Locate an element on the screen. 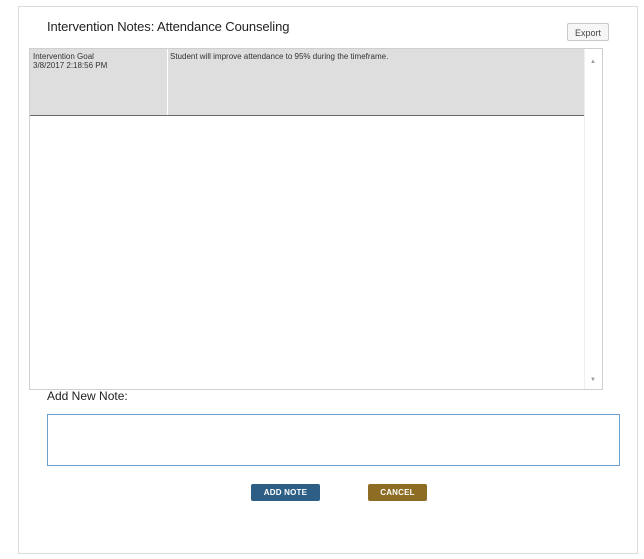 The height and width of the screenshot is (559, 644). export-button: Export is located at coordinates (588, 32).